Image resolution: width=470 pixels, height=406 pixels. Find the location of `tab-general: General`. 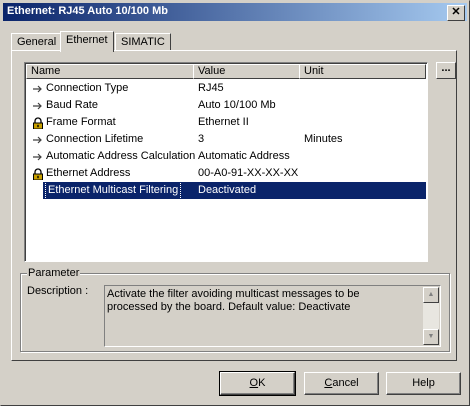

tab-general: General is located at coordinates (37, 42).